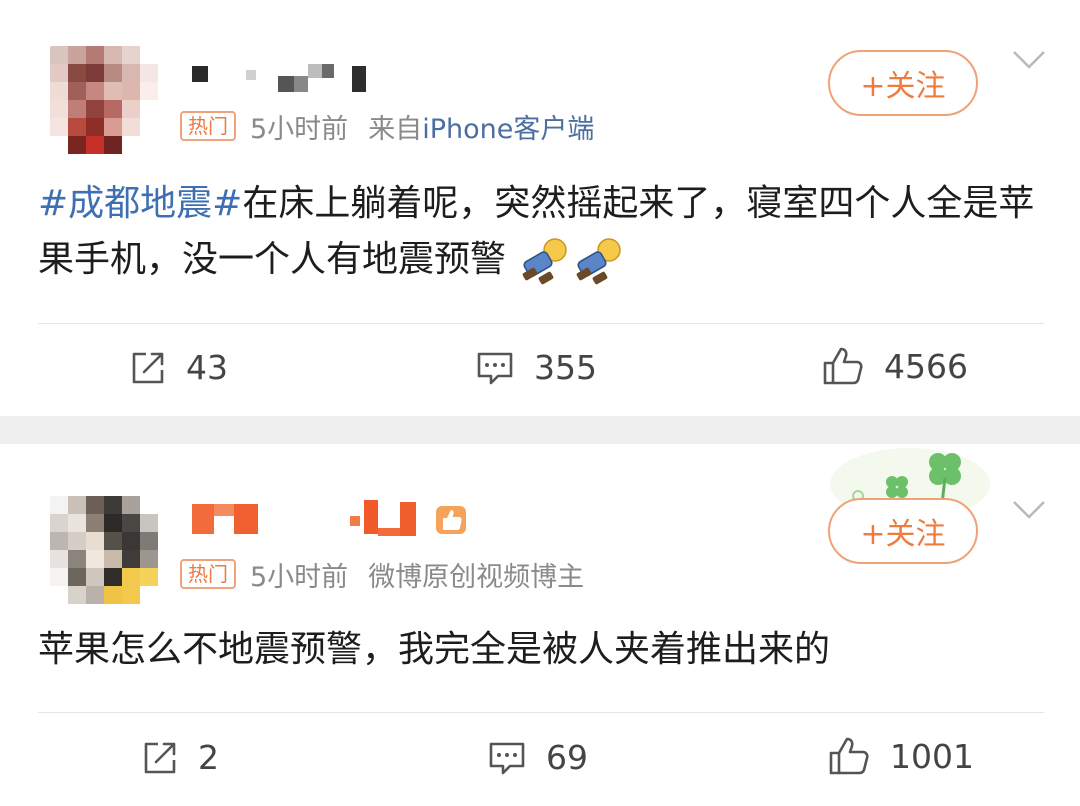 This screenshot has width=1080, height=806. What do you see at coordinates (434, 649) in the screenshot?
I see `post-body: 苹果怎么不地震预警，我完全是被人夹着推出来的` at bounding box center [434, 649].